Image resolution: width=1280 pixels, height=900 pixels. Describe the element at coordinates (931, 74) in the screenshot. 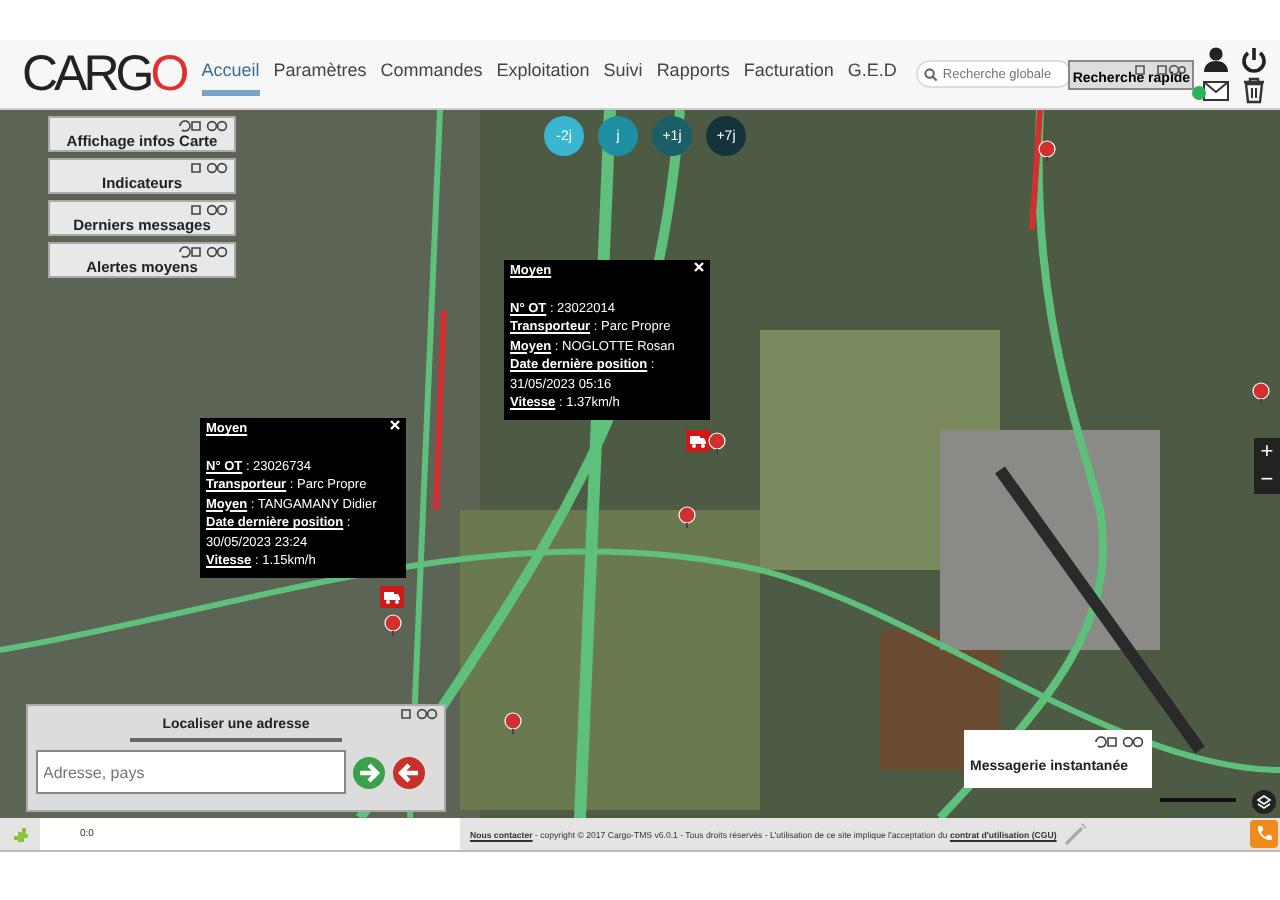

I see `search-icon` at that location.